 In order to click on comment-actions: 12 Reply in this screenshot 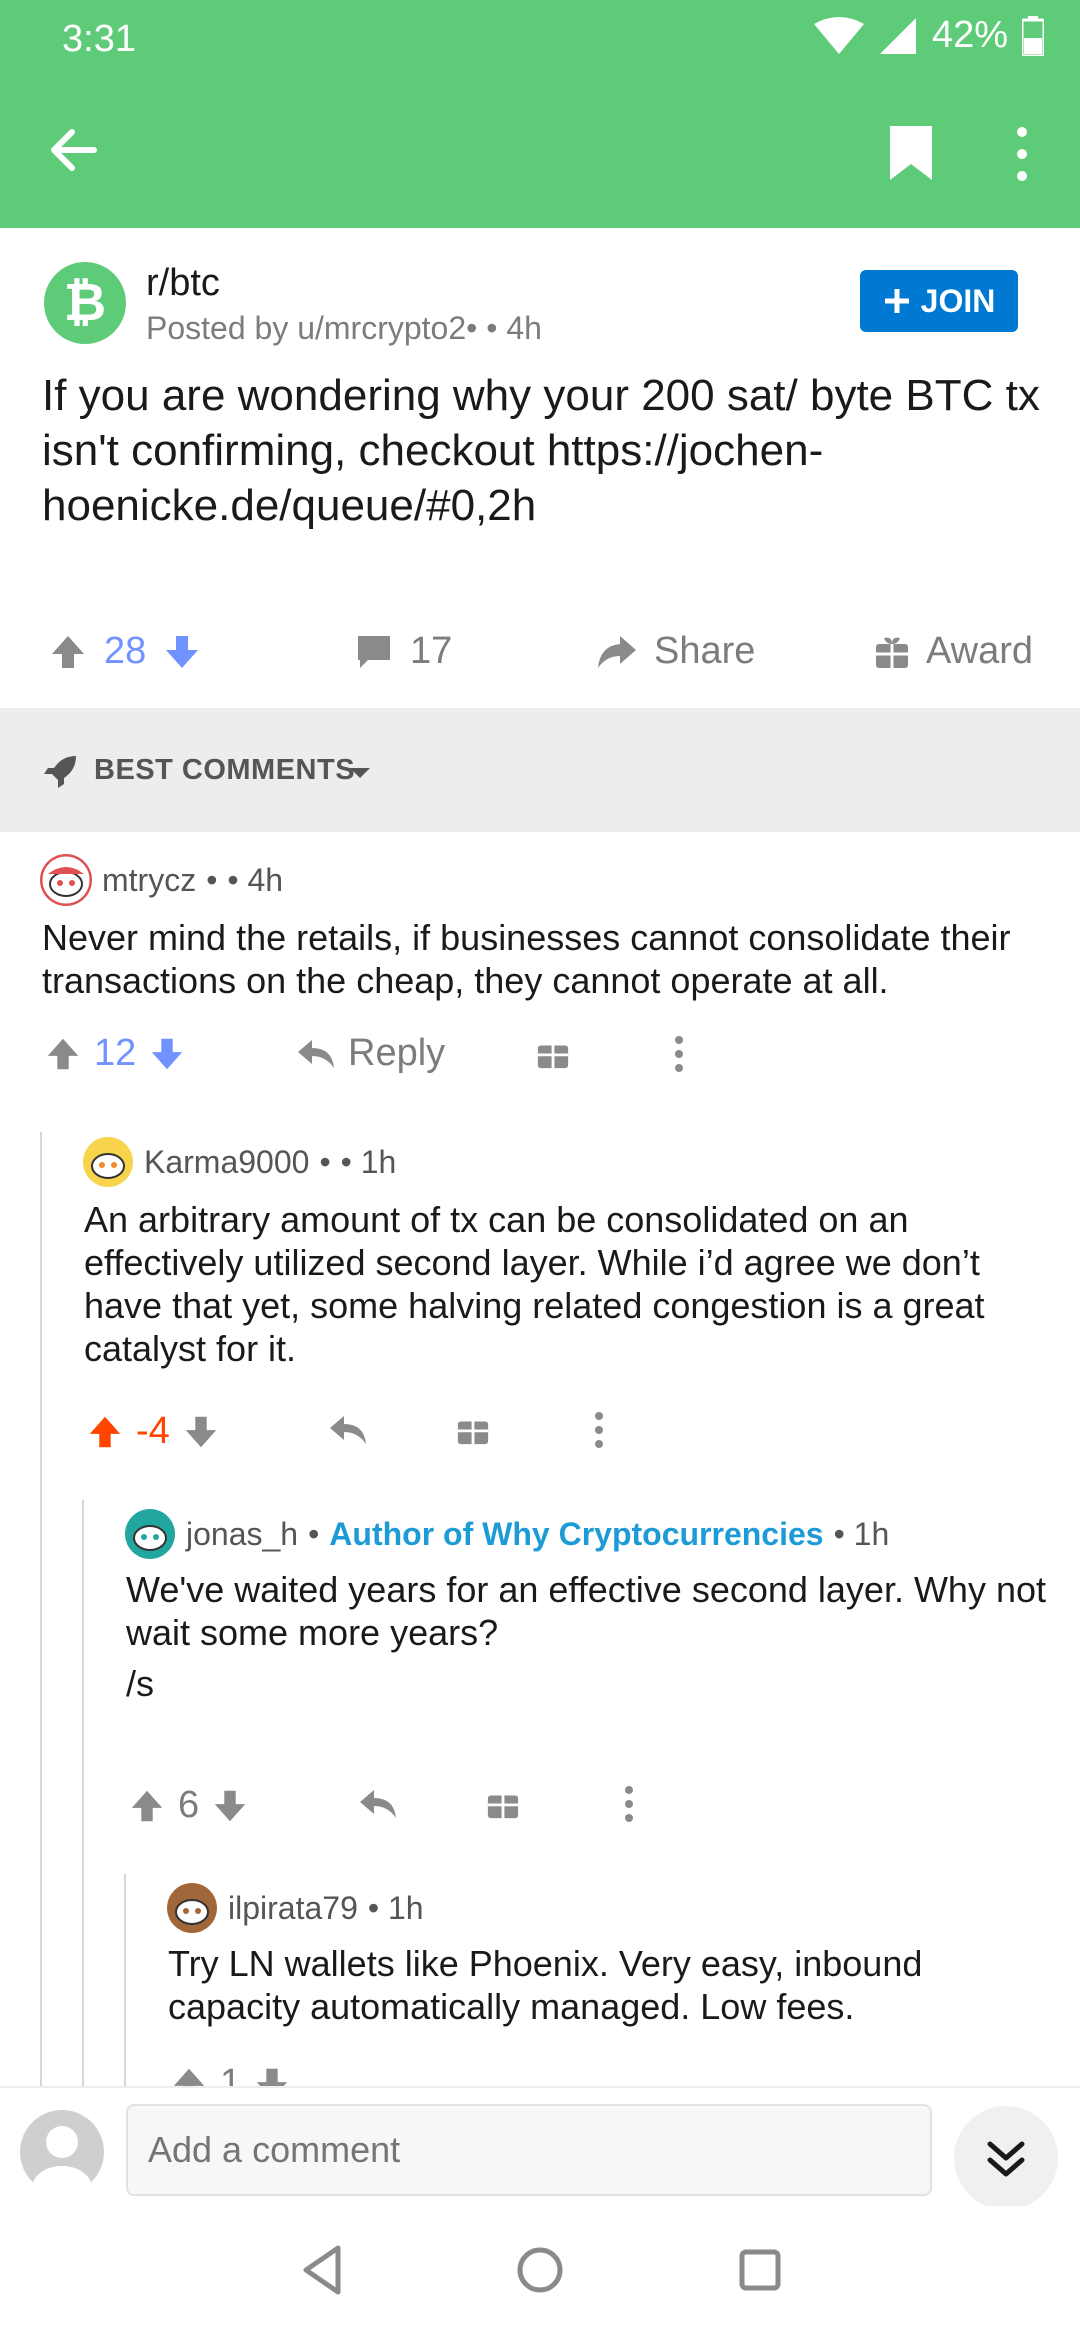, I will do `click(540, 1062)`.